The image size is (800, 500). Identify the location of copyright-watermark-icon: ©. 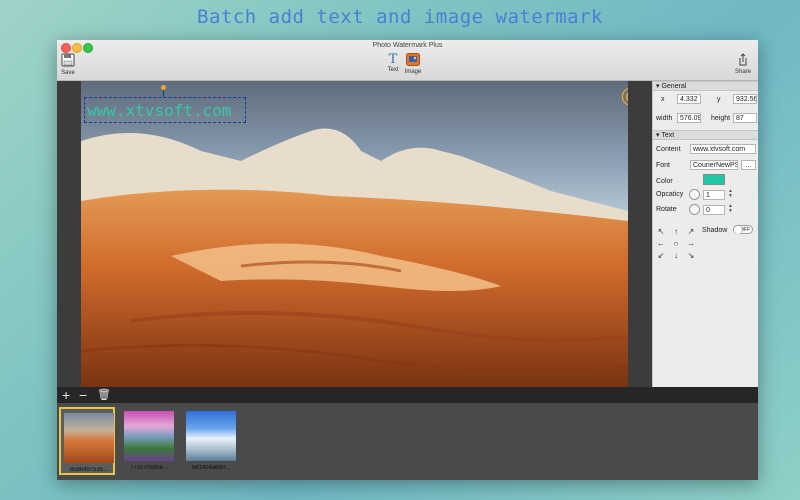
(623, 97).